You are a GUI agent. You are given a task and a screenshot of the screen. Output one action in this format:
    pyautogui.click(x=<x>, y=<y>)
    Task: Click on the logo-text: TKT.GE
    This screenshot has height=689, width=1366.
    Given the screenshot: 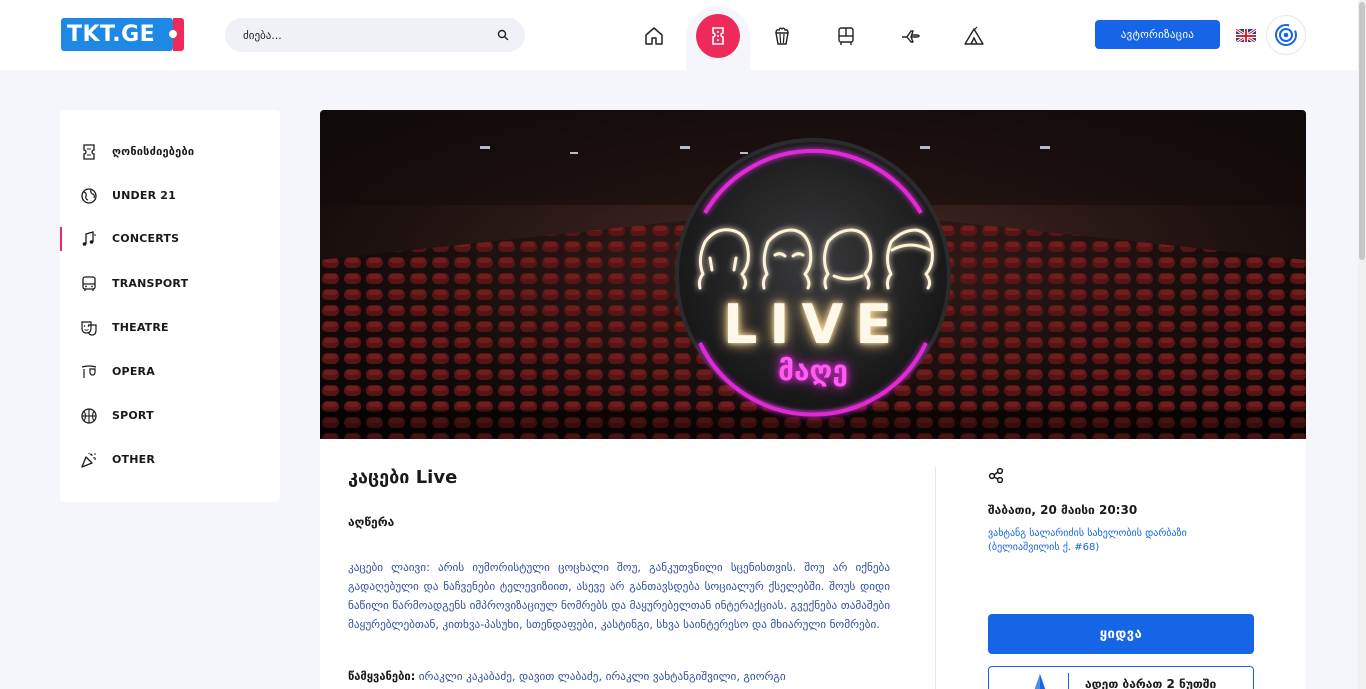 What is the action you would take?
    pyautogui.click(x=111, y=34)
    